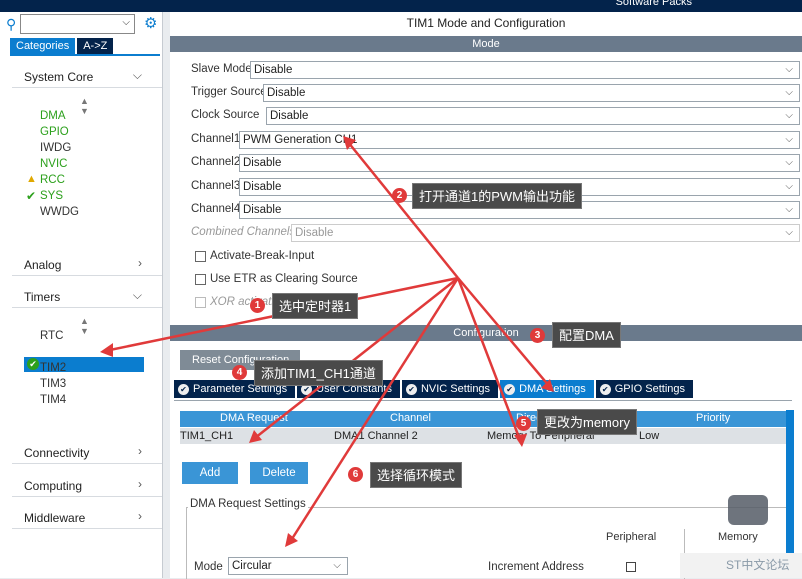 The width and height of the screenshot is (802, 579). I want to click on annotation-badge: 4, so click(239, 372).